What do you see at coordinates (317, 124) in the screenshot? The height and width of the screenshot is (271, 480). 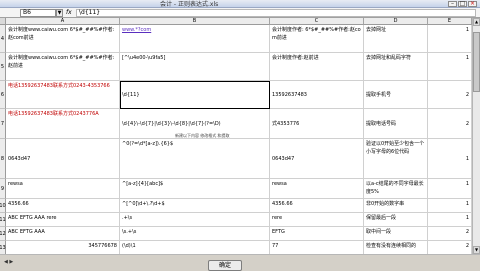 I see `table-cell: 式4353776` at bounding box center [317, 124].